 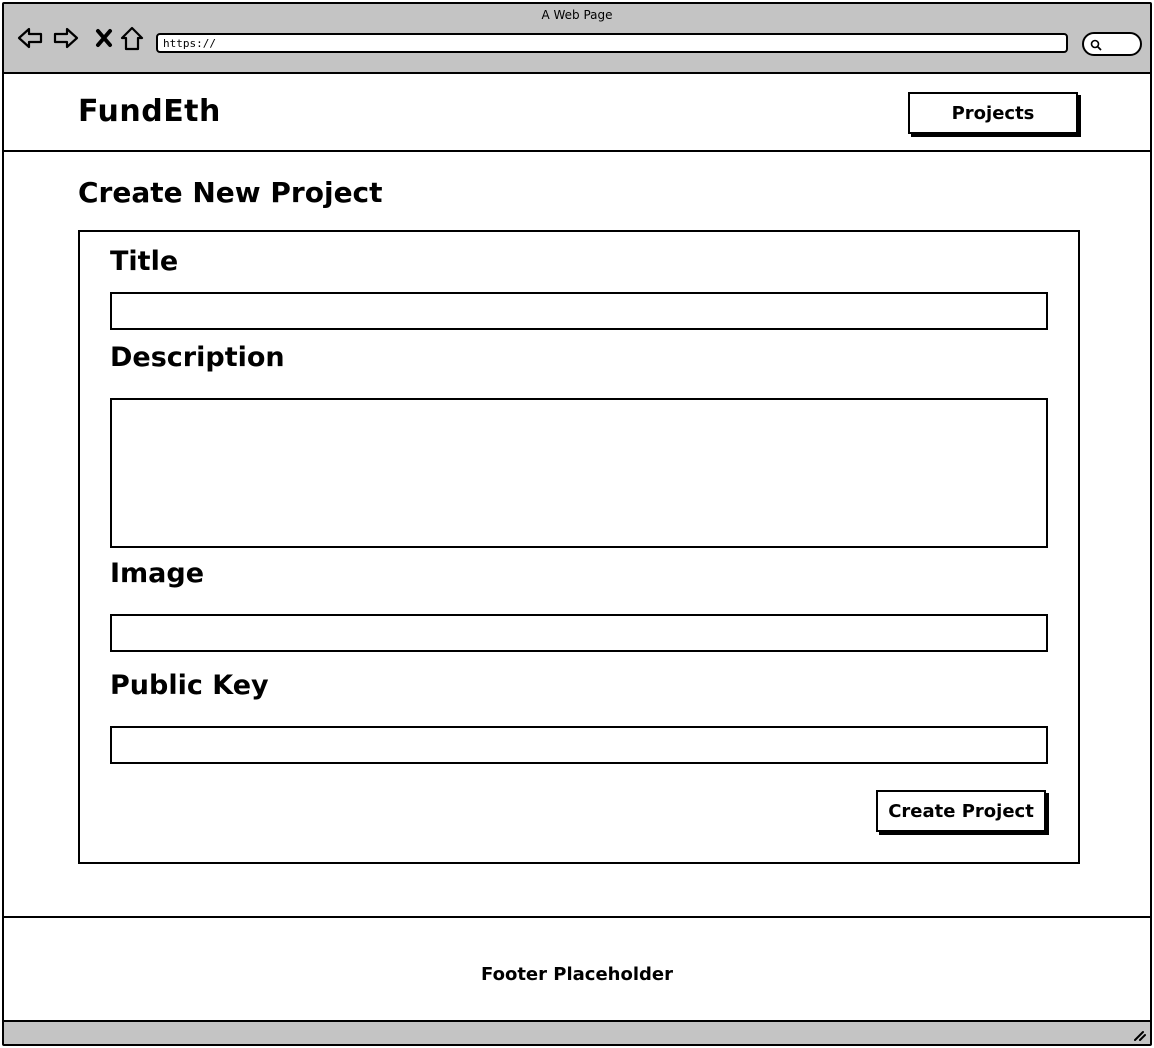 What do you see at coordinates (577, 974) in the screenshot?
I see `footer-text: Footer Placeholder` at bounding box center [577, 974].